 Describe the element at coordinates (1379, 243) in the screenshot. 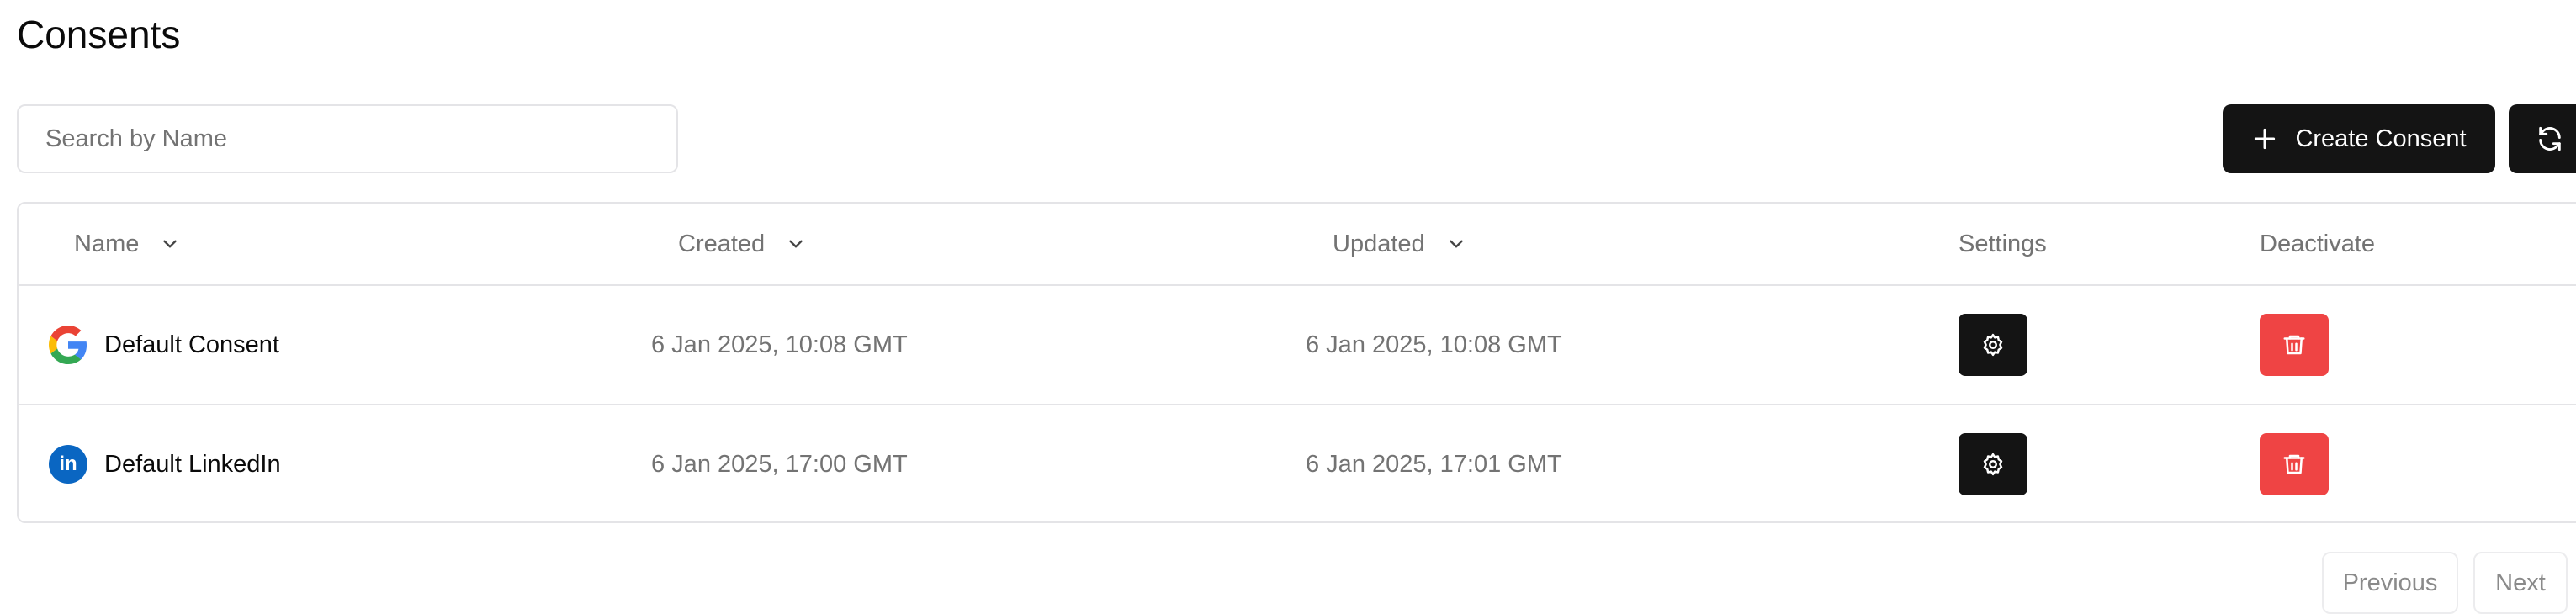

I see `column-label-updated: Updated` at that location.